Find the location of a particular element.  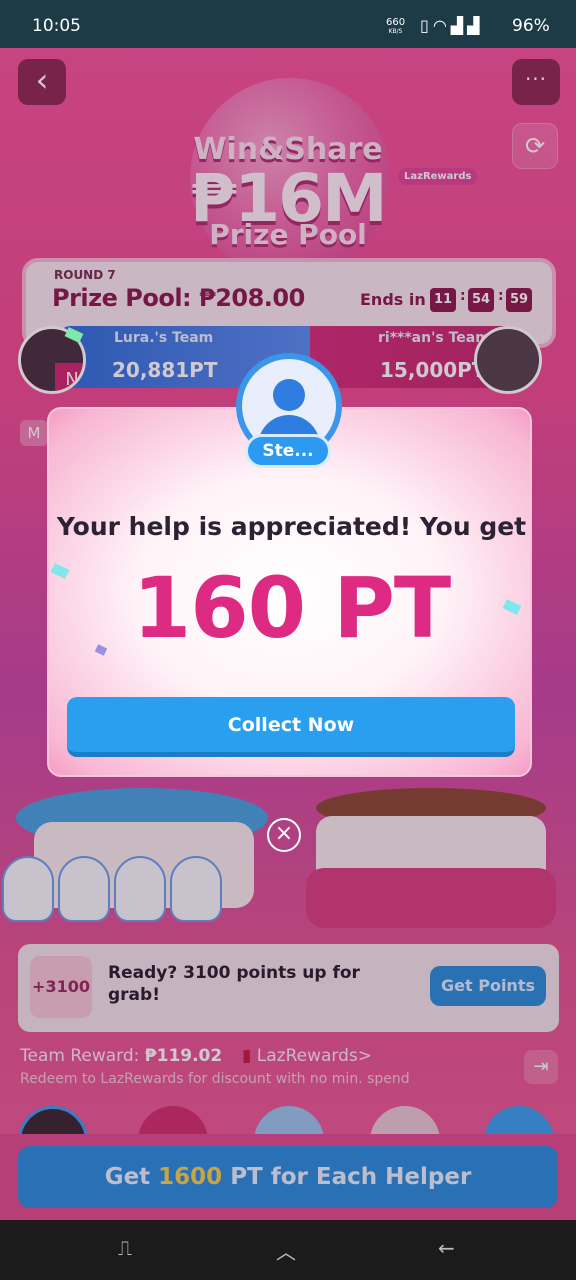

network-speed: 660 KB/S is located at coordinates (395, 27).